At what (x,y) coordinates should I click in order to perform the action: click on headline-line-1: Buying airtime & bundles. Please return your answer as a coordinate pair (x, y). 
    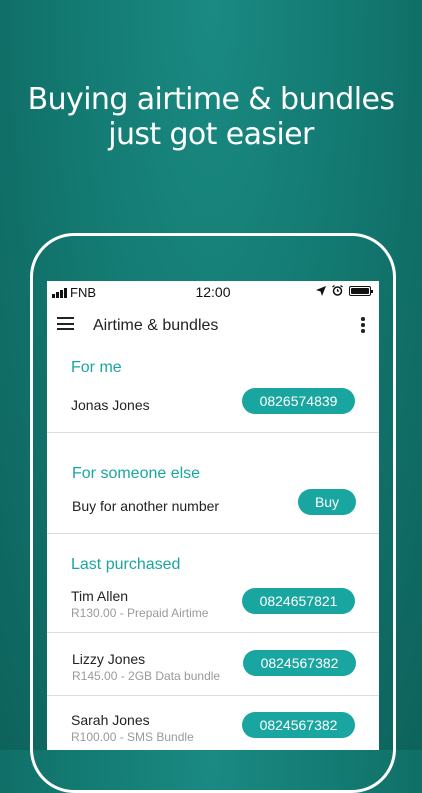
    Looking at the image, I should click on (211, 99).